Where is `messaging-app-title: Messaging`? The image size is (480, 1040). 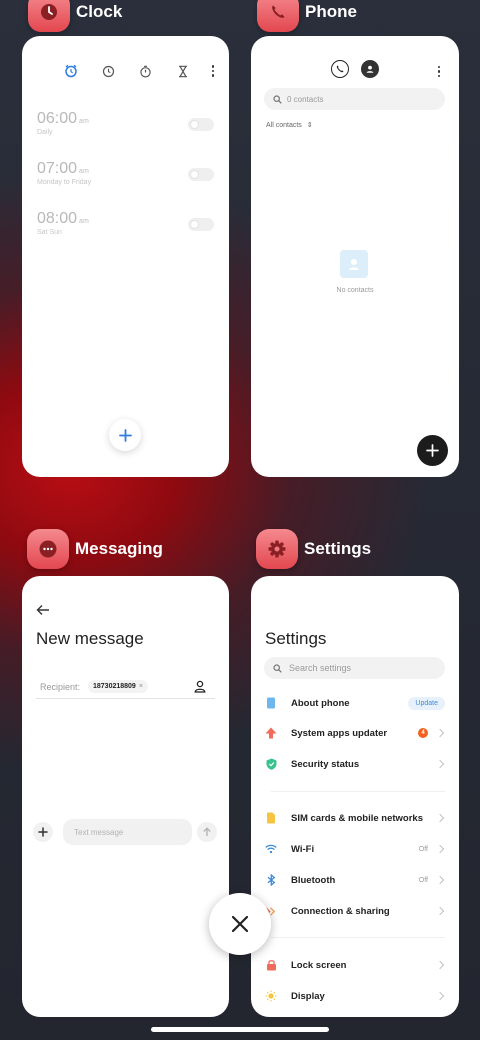
messaging-app-title: Messaging is located at coordinates (119, 548).